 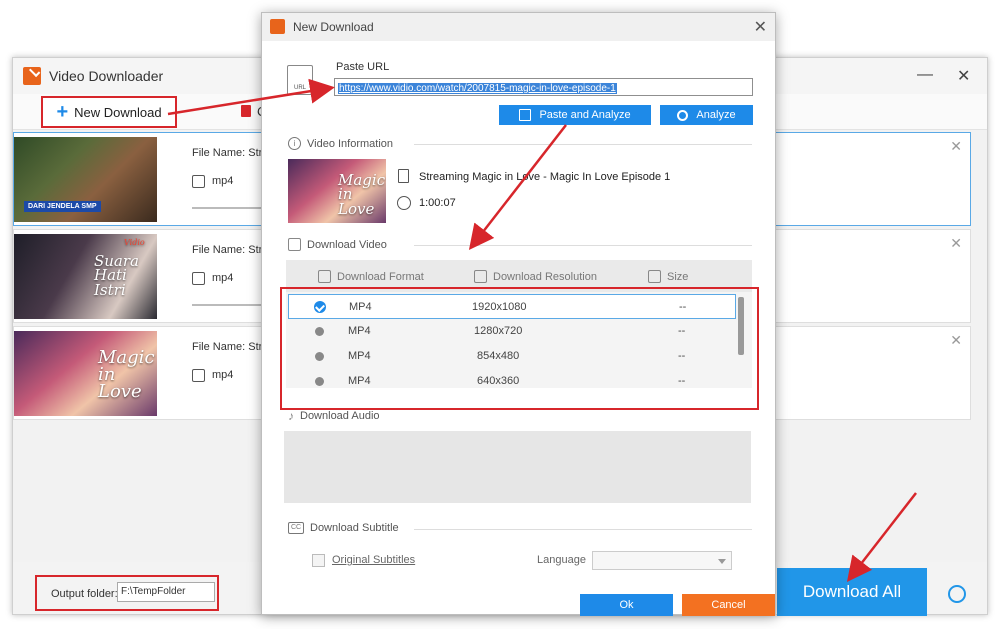 I want to click on alarm-clock-icon, so click(x=957, y=594).